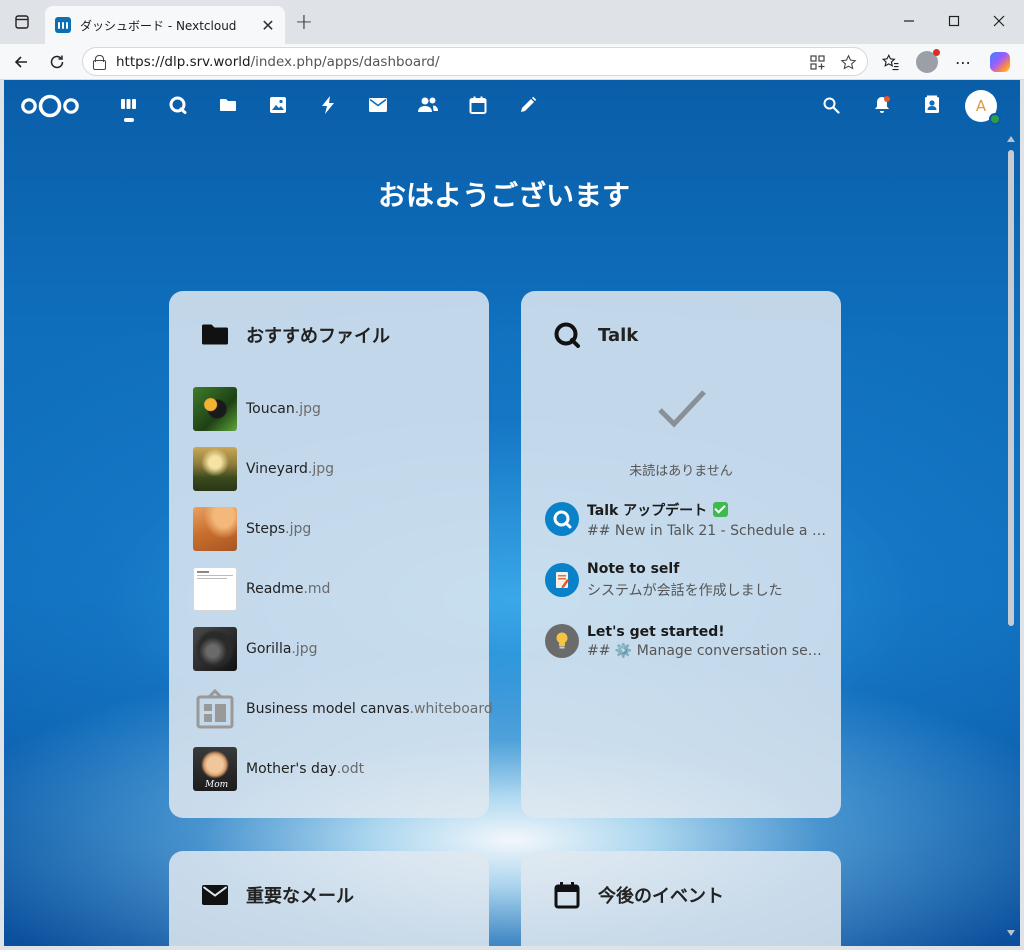  Describe the element at coordinates (428, 105) in the screenshot. I see `contacts-icon` at that location.